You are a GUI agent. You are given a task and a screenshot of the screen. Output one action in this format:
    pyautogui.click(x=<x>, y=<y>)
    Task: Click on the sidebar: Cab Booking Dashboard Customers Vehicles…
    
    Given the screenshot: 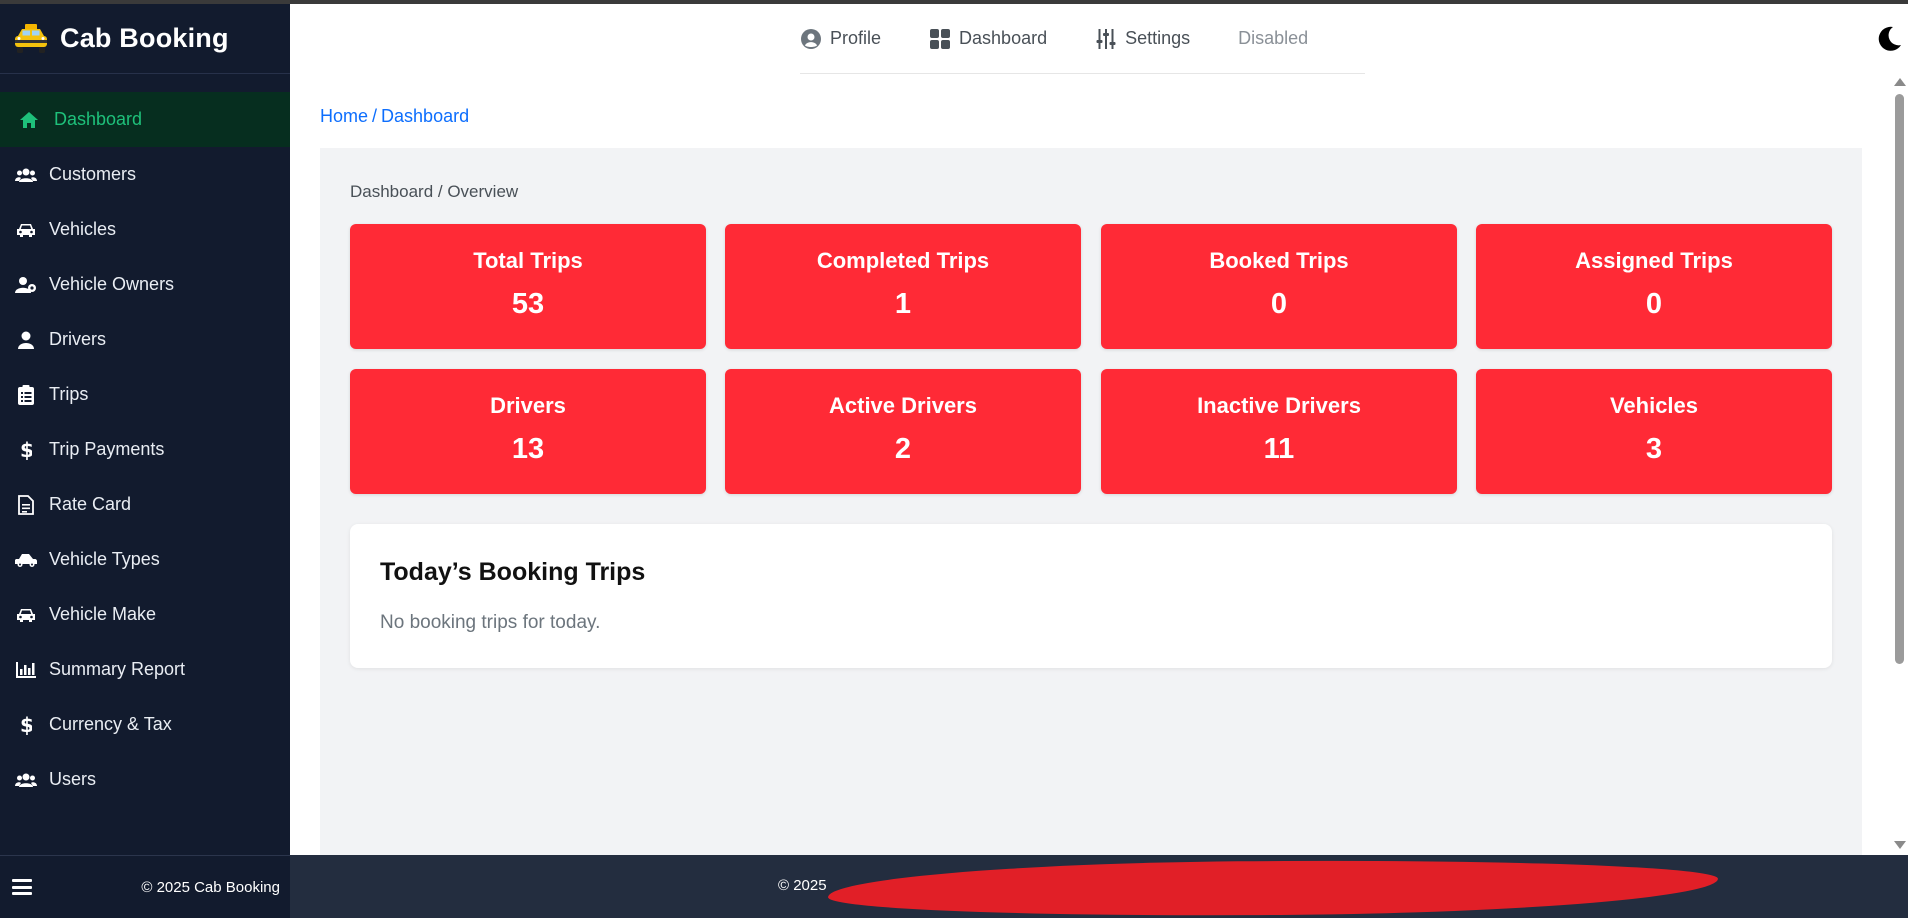 What is the action you would take?
    pyautogui.click(x=145, y=429)
    